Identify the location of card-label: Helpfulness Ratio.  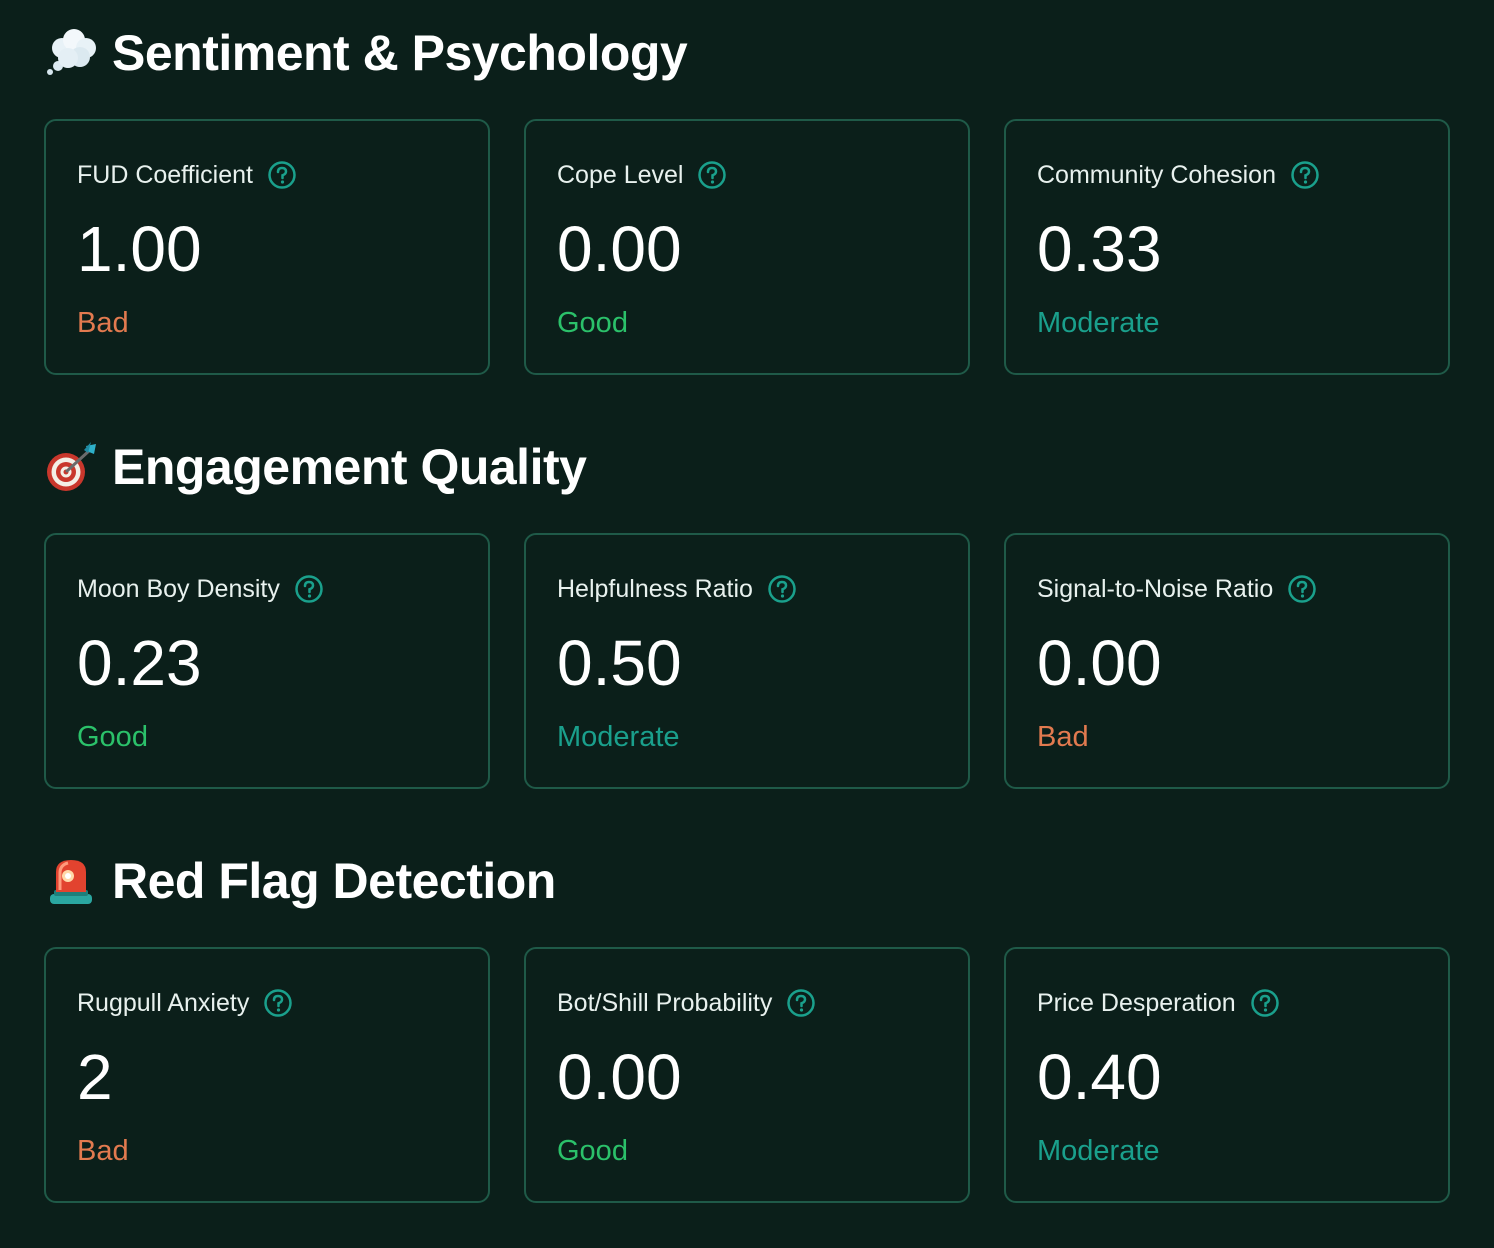
(655, 588).